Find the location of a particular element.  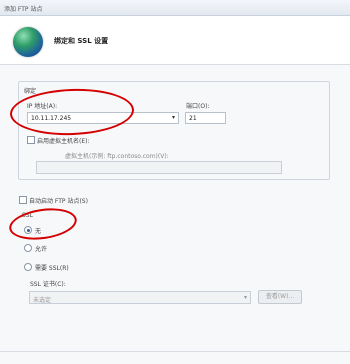

auto-start-checkbox is located at coordinates (23, 200).